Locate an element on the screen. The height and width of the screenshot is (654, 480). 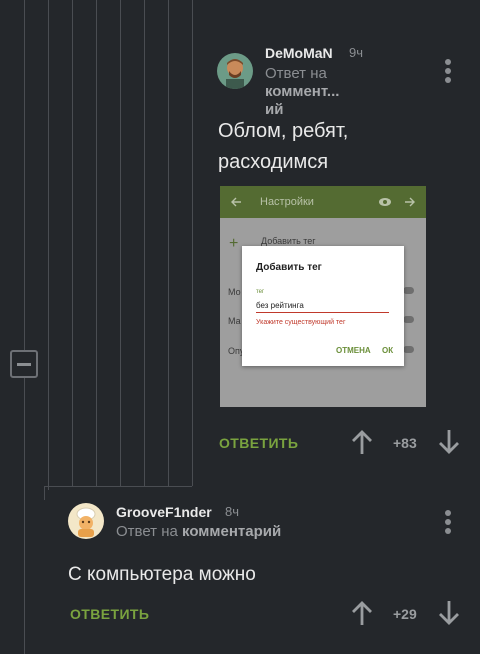
embedded-title: Настройки is located at coordinates (287, 202).